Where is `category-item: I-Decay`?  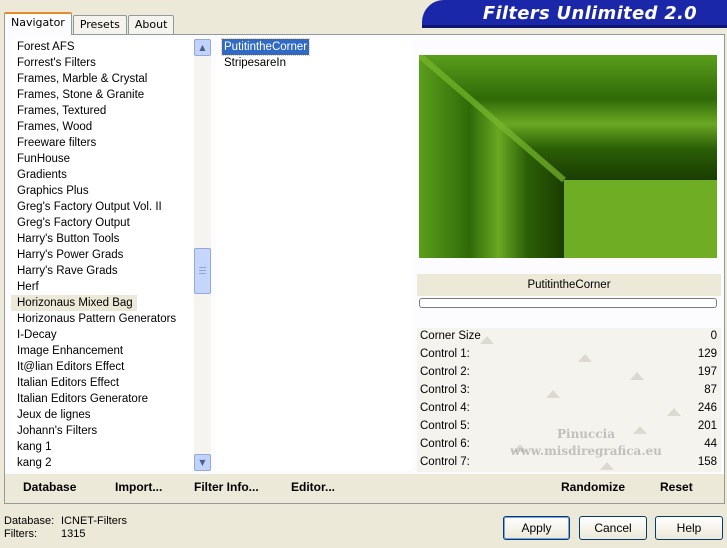
category-item: I-Decay is located at coordinates (102, 335).